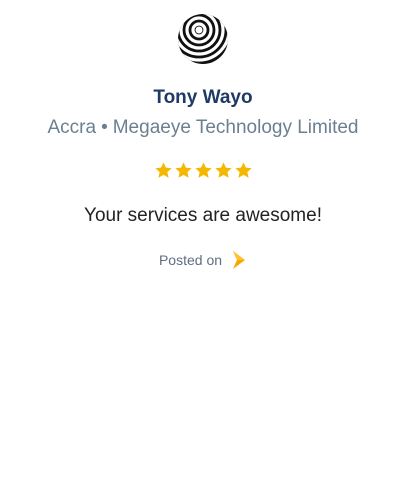 Image resolution: width=406 pixels, height=484 pixels. I want to click on striped-sphere-logo-icon, so click(203, 39).